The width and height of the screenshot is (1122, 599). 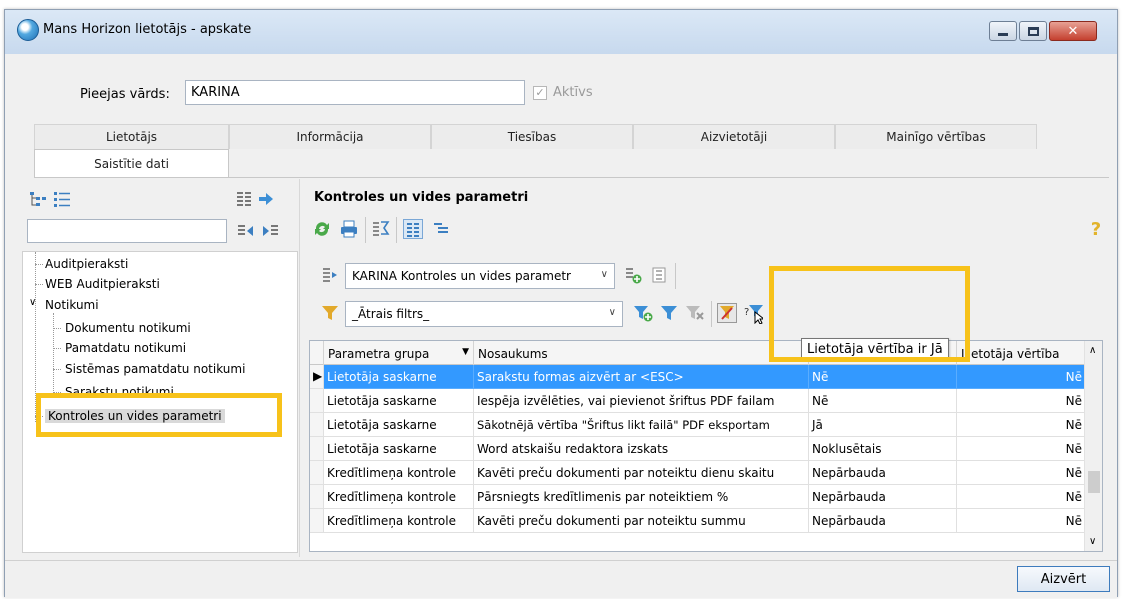 I want to click on minimize-button, so click(x=1003, y=31).